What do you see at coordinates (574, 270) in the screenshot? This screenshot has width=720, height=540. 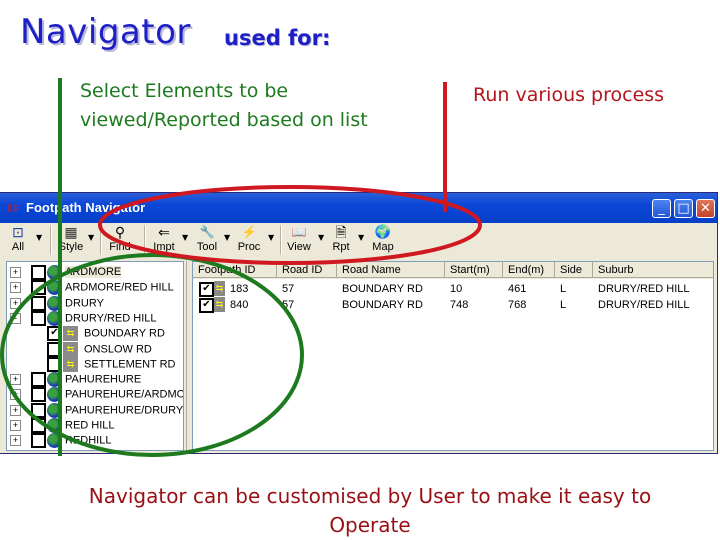 I see `column-header-side: Side` at bounding box center [574, 270].